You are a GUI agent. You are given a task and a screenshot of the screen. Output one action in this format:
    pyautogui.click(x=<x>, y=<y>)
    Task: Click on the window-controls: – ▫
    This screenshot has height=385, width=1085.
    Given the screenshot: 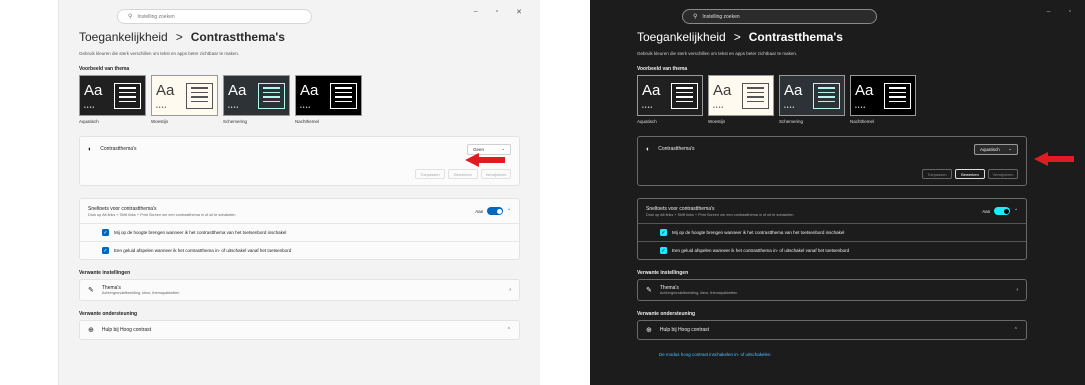 What is the action you would take?
    pyautogui.click(x=1059, y=11)
    